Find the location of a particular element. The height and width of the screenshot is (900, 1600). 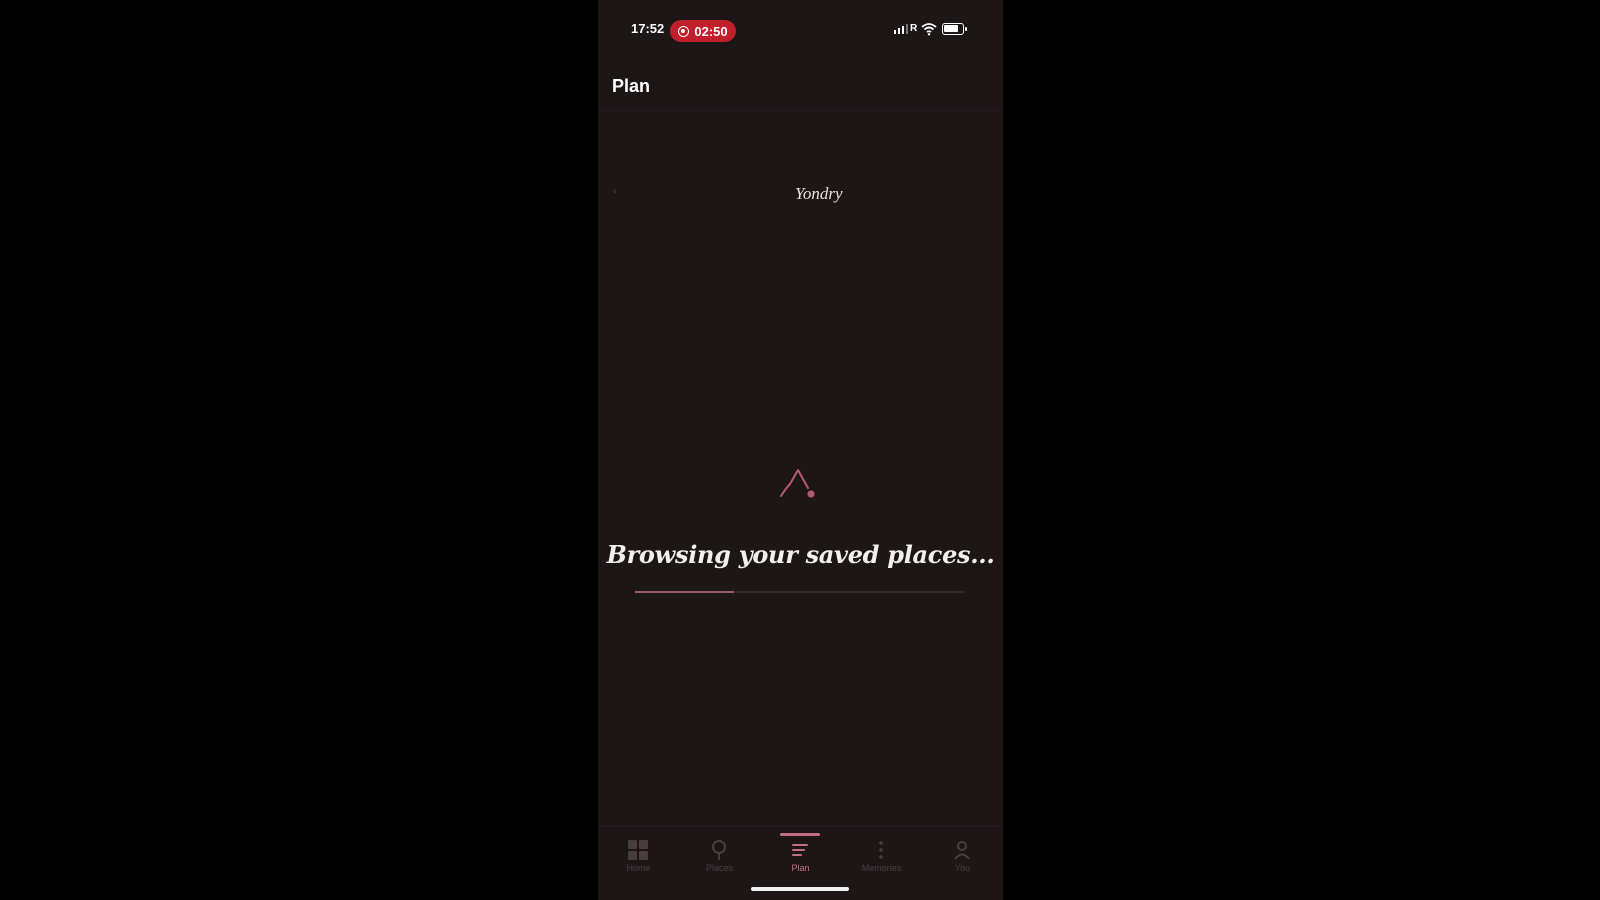

loading-progress-fill is located at coordinates (684, 592).